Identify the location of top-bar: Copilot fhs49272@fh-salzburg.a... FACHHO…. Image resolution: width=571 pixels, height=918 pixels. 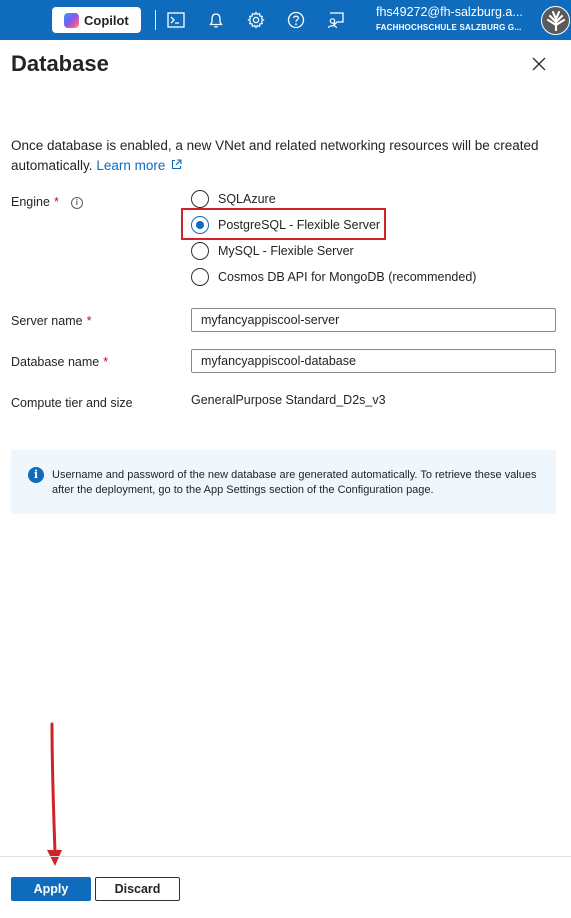
(285, 20).